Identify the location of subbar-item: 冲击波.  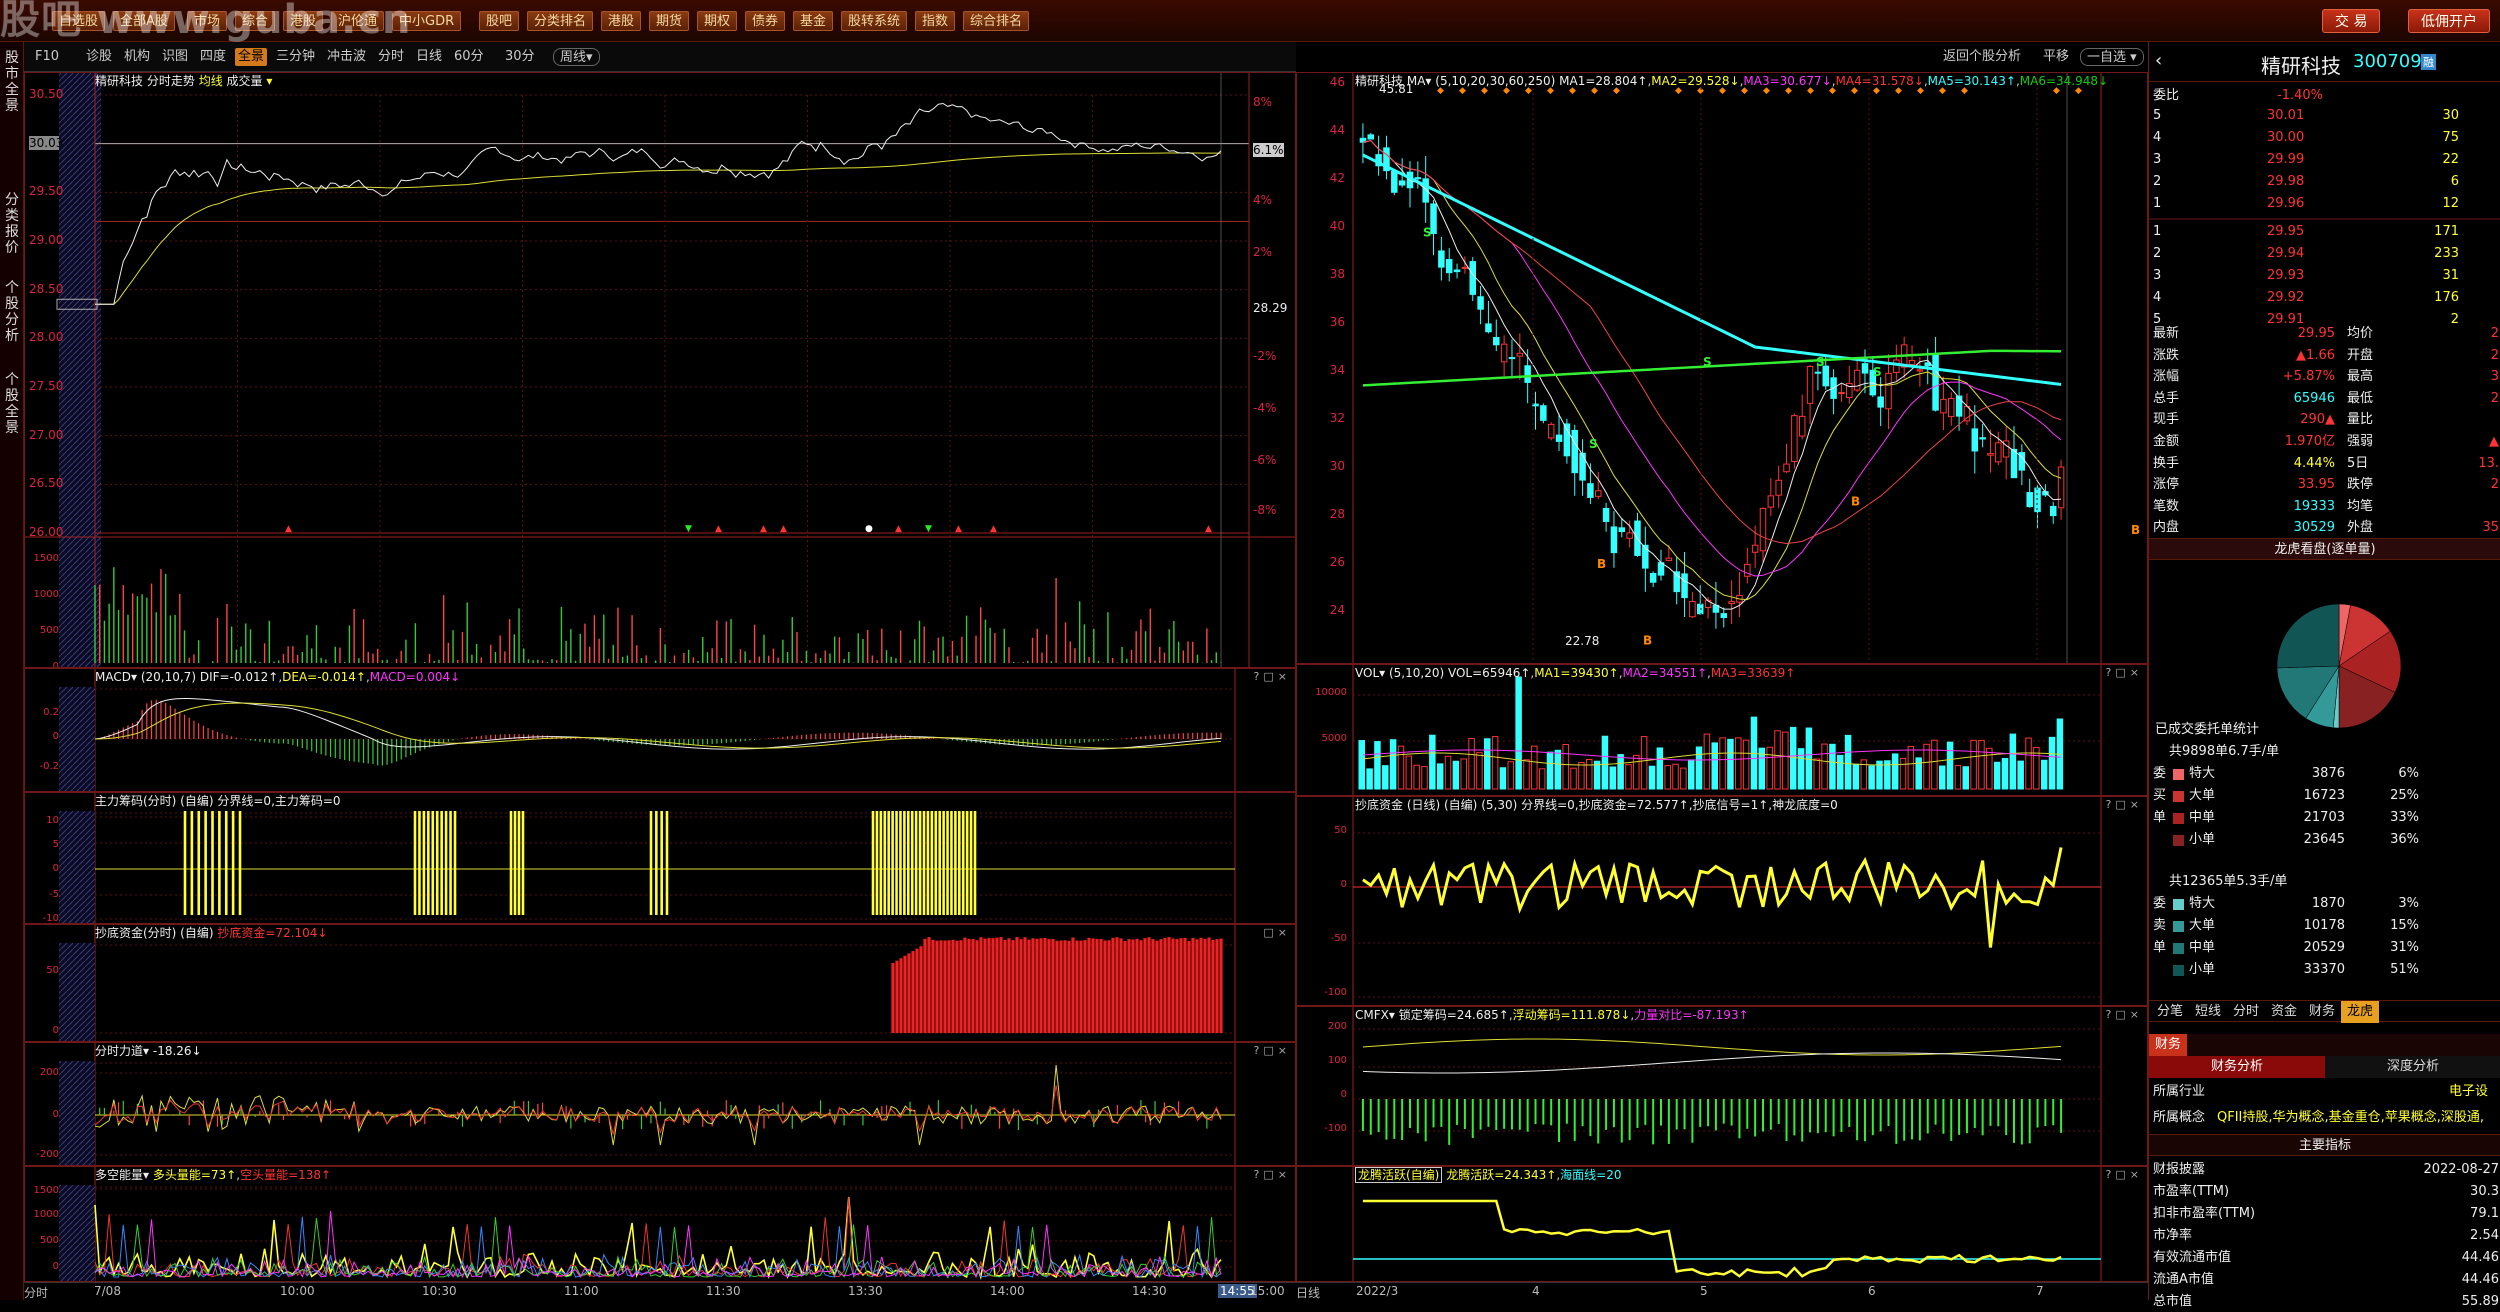
(346, 57).